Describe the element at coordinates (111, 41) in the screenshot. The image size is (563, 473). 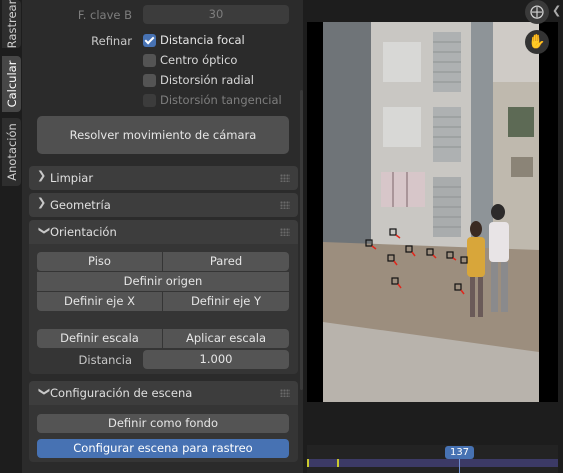
I see `refine-label: Refinar` at that location.